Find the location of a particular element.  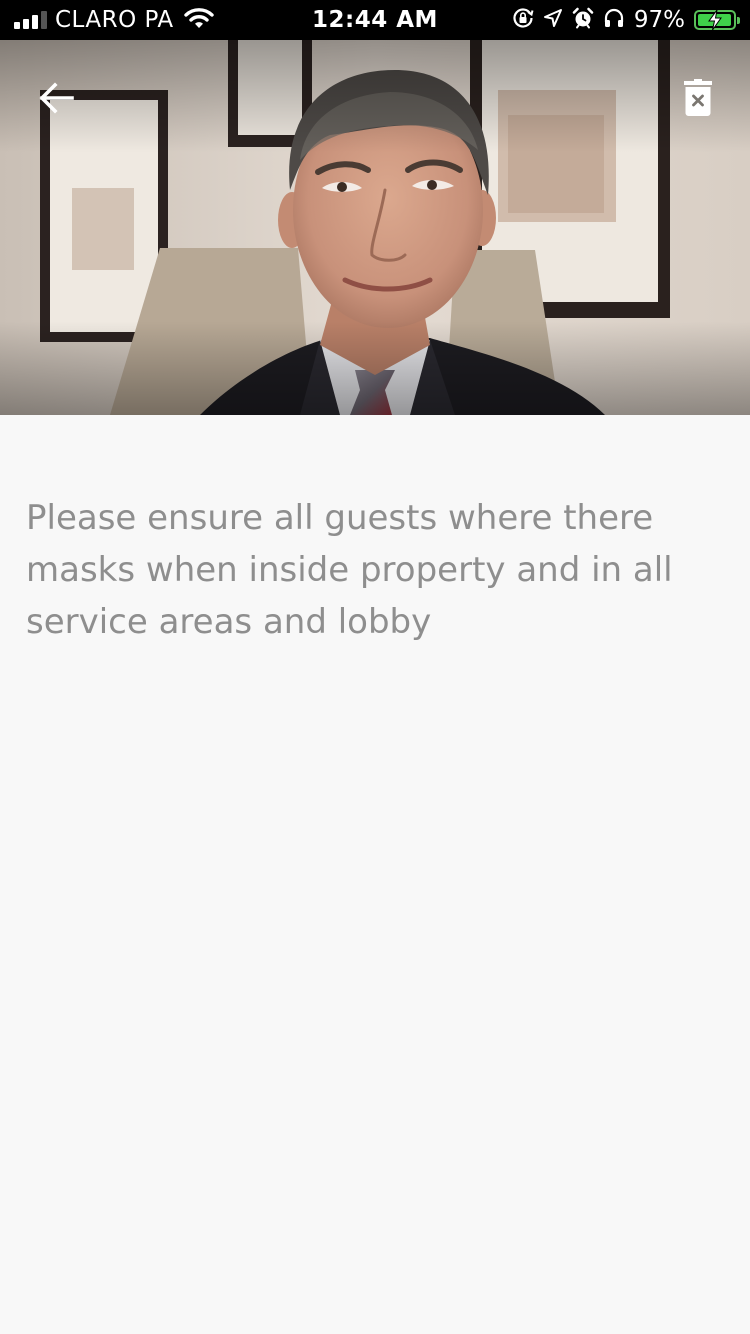

arrow-left-icon is located at coordinates (56, 98).